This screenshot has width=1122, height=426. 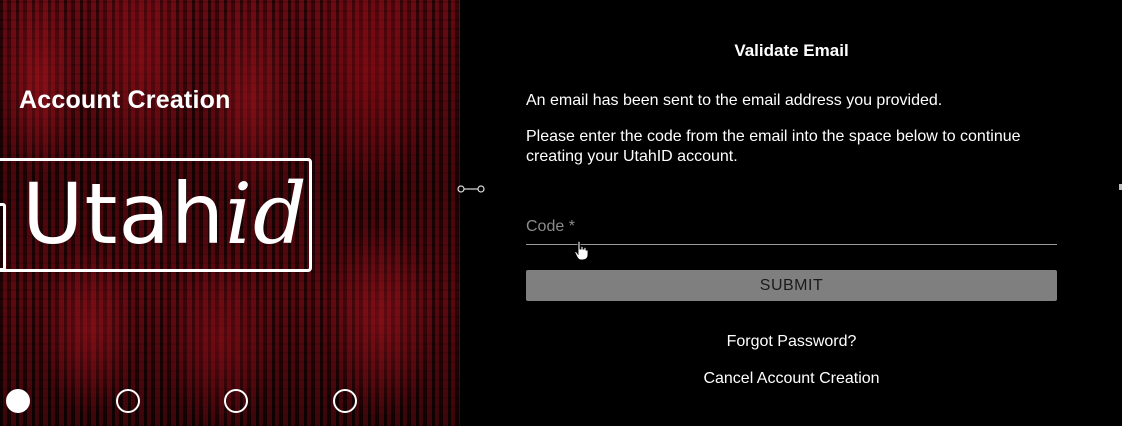 I want to click on logo-text-italic: id, so click(x=266, y=214).